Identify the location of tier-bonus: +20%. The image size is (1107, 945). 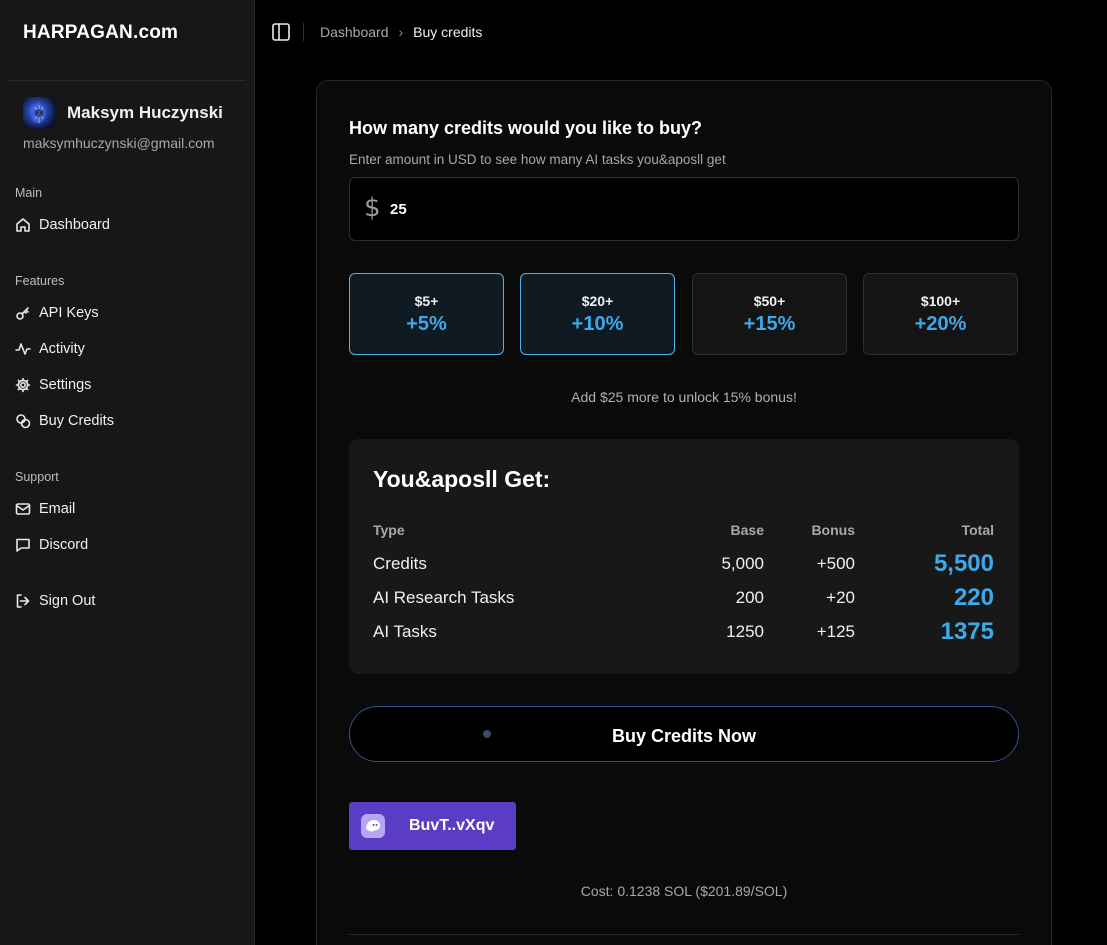
(940, 324).